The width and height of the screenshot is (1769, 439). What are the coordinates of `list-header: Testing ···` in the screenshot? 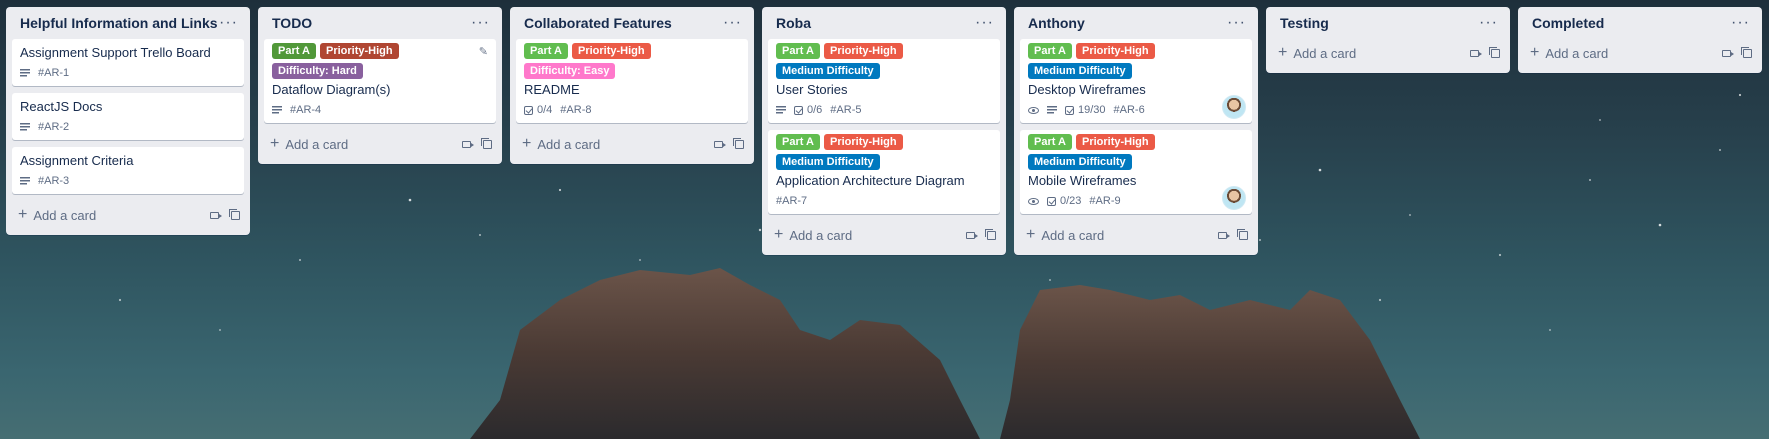 It's located at (1388, 23).